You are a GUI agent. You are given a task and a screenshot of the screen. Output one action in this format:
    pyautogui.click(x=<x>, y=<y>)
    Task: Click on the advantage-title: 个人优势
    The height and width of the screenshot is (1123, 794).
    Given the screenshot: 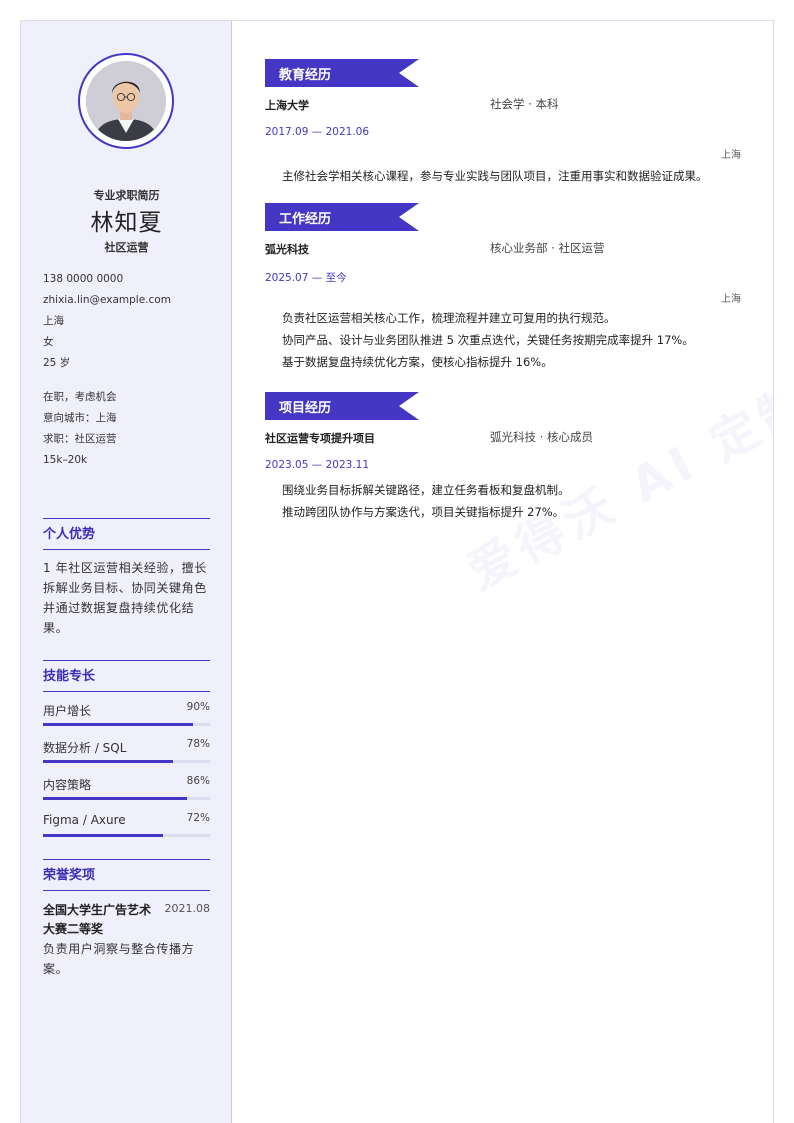 What is the action you would take?
    pyautogui.click(x=126, y=534)
    